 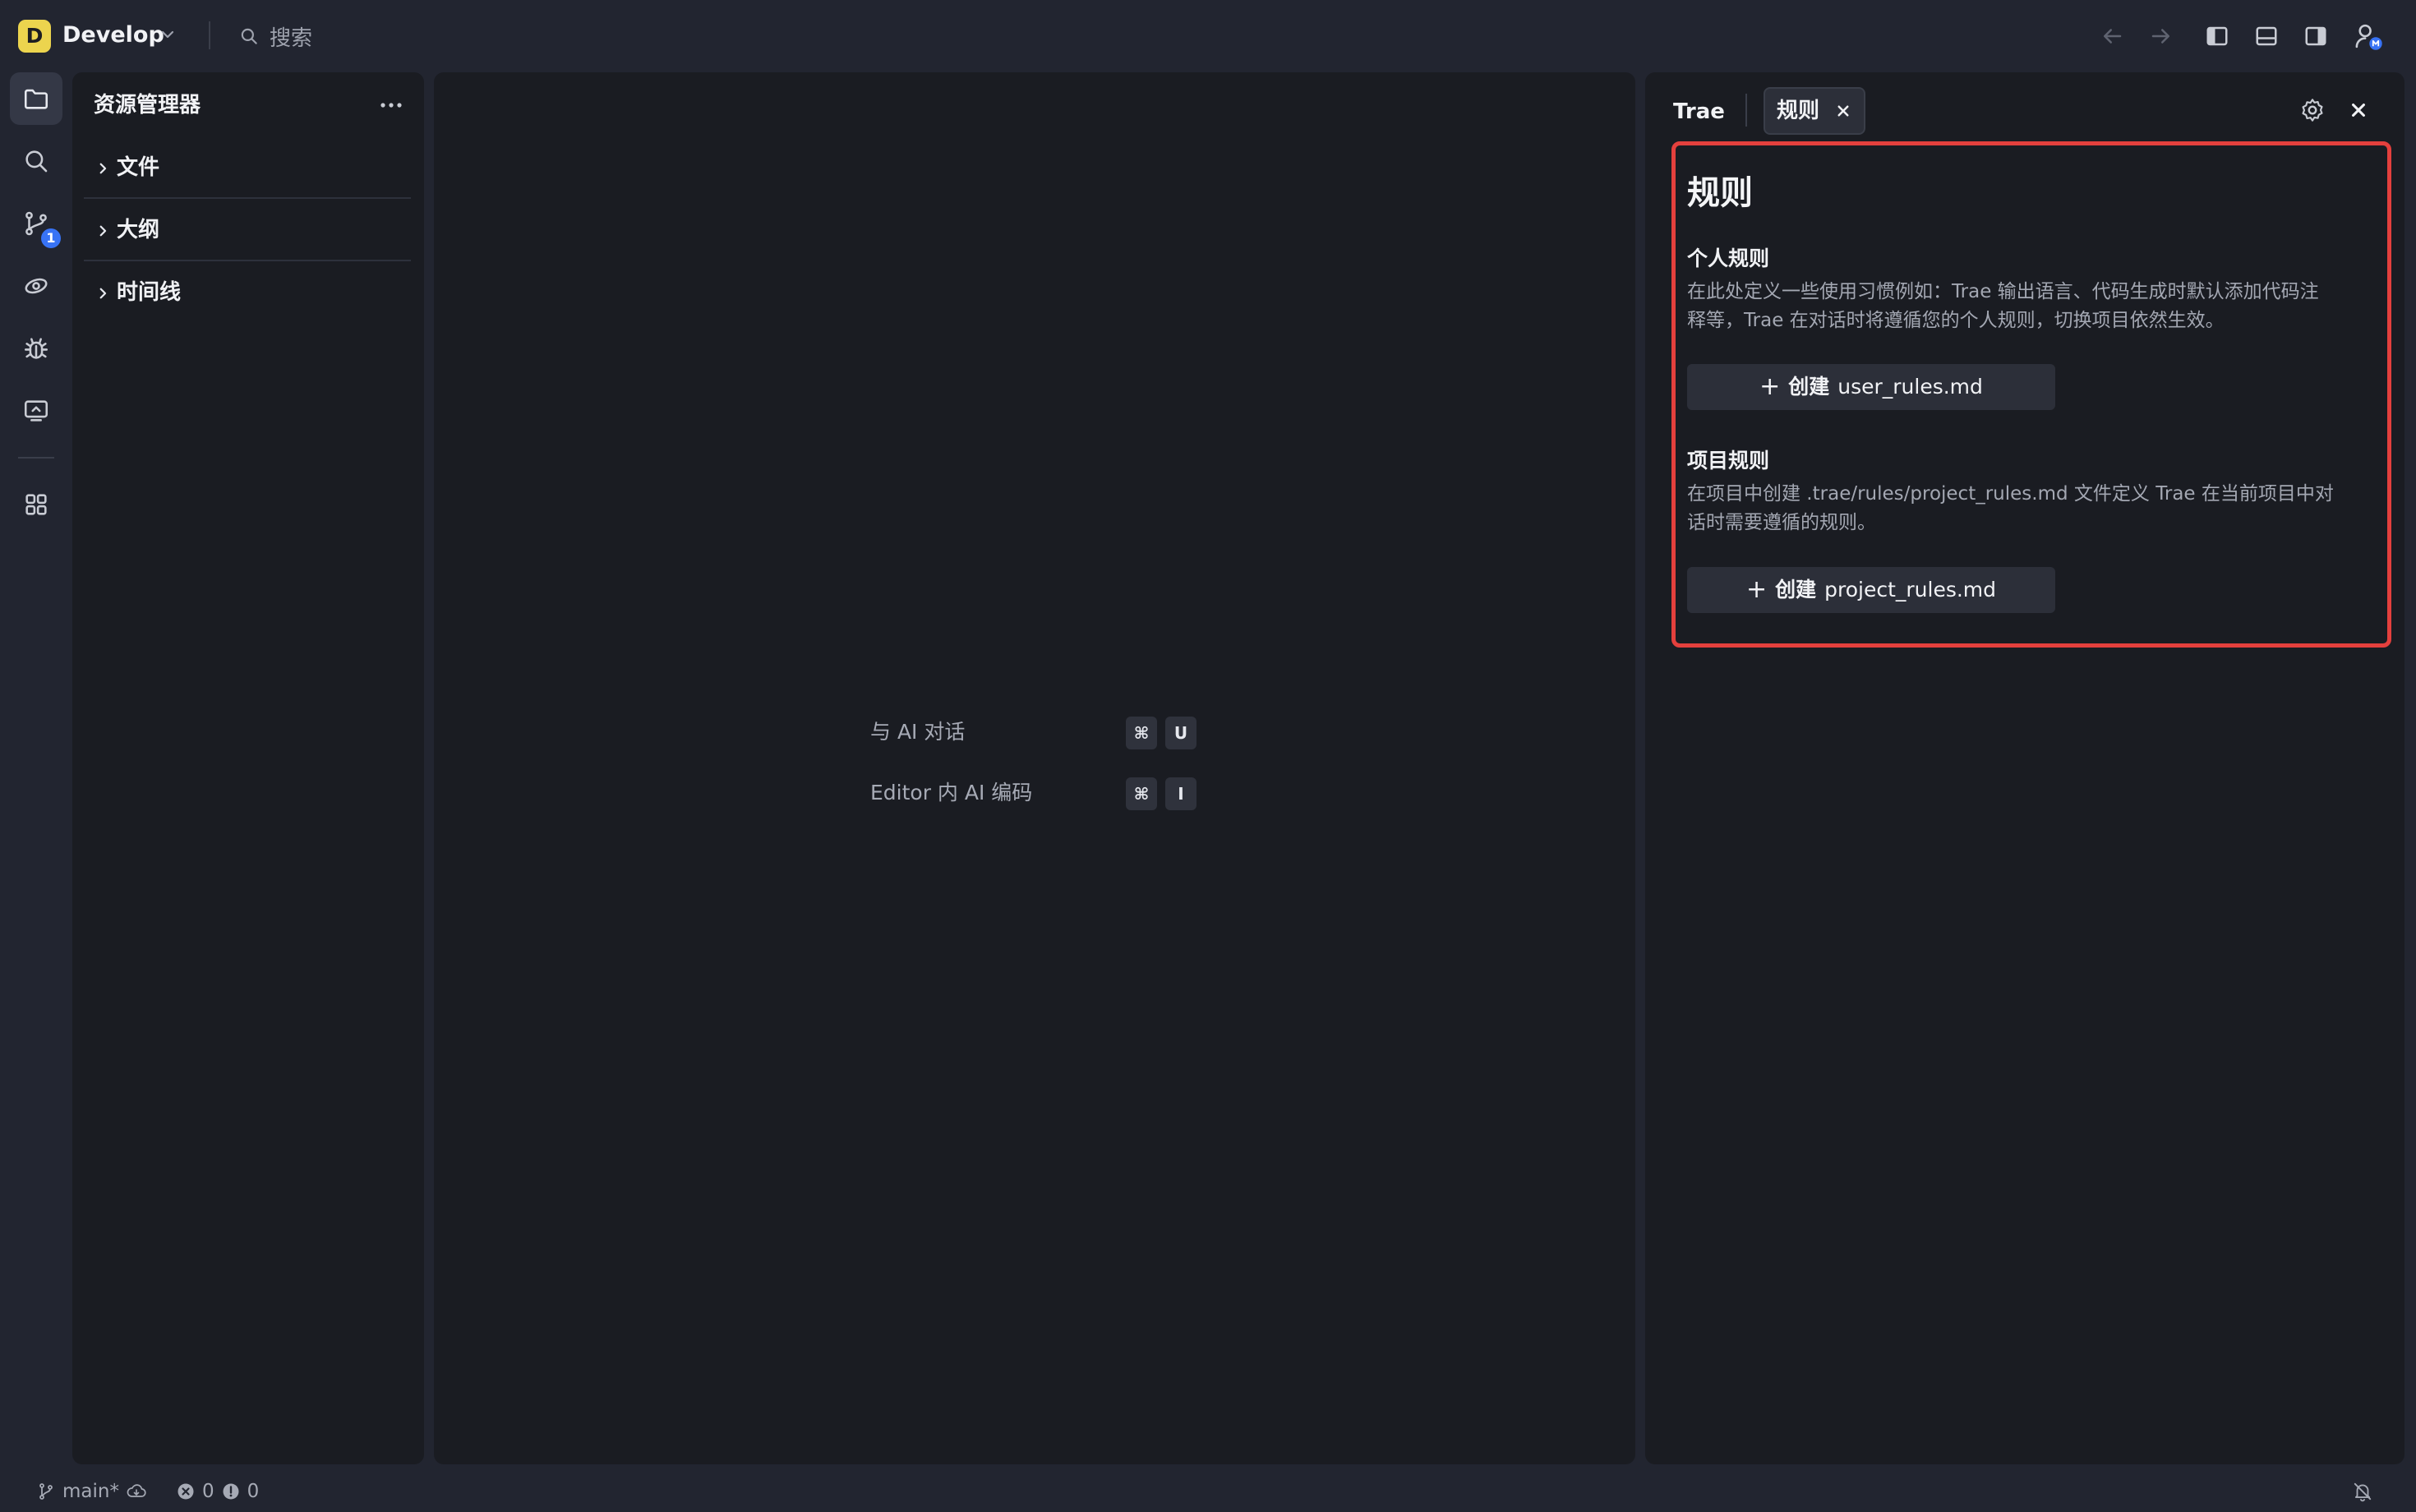 What do you see at coordinates (2112, 36) in the screenshot?
I see `back-arrow-icon` at bounding box center [2112, 36].